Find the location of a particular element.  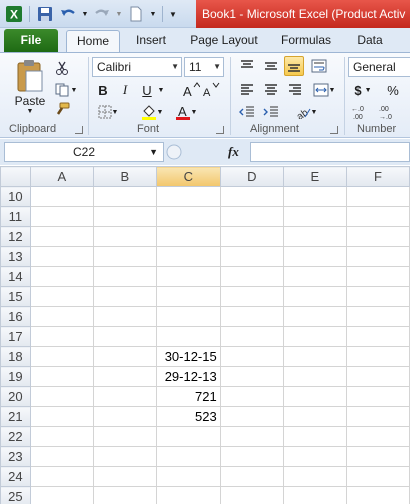

cell-f22 is located at coordinates (377, 436).